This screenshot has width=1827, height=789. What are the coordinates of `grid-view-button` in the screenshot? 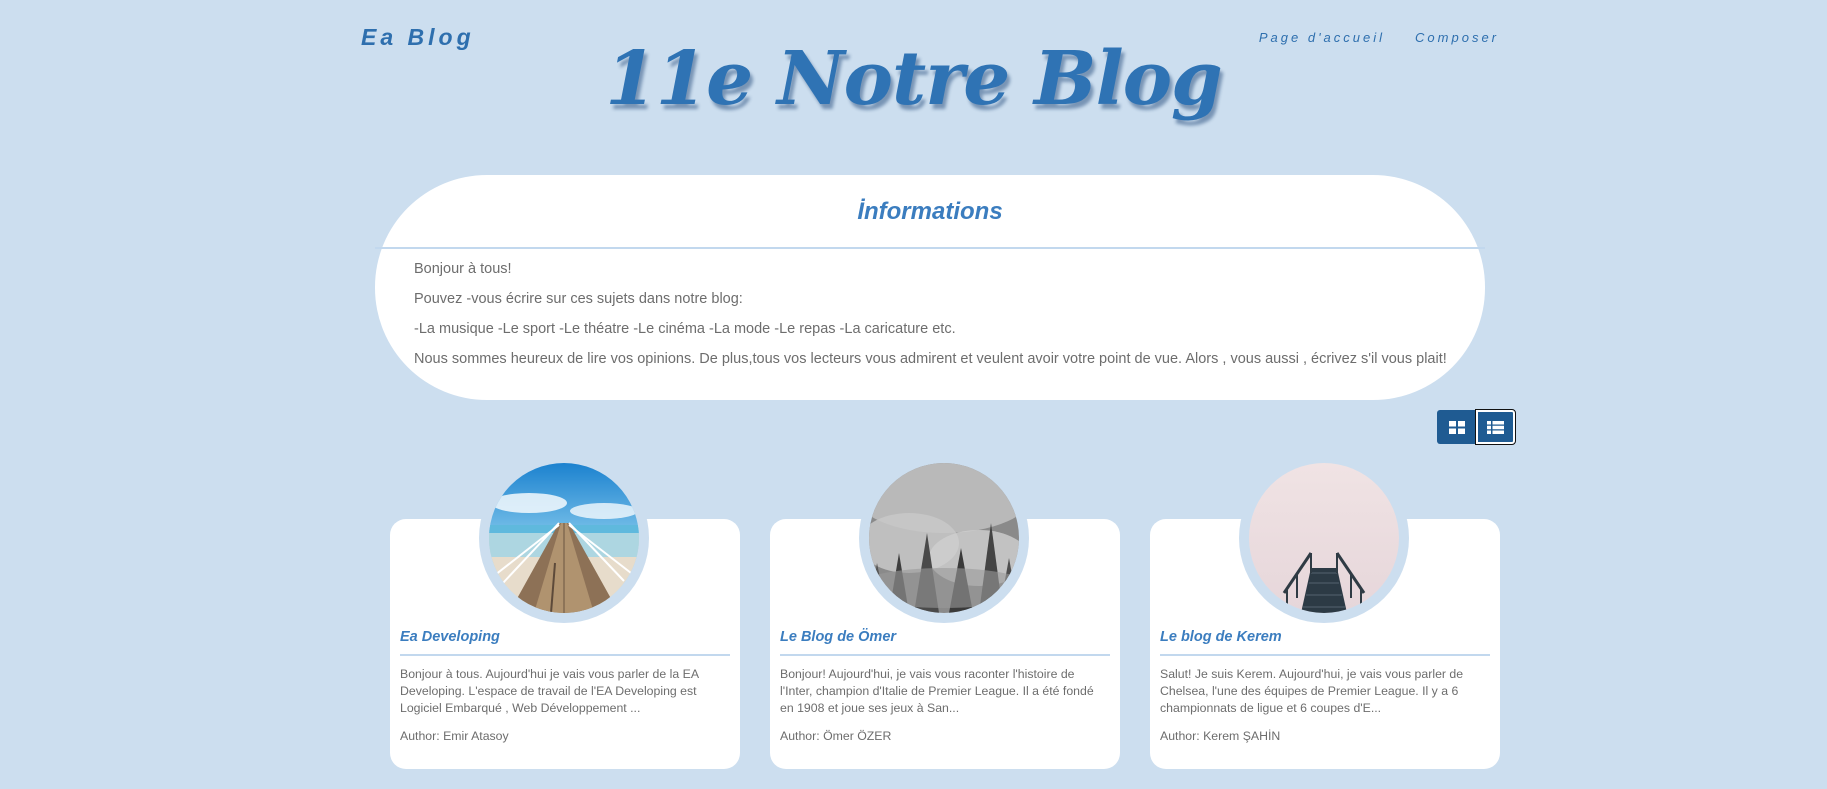 It's located at (1456, 427).